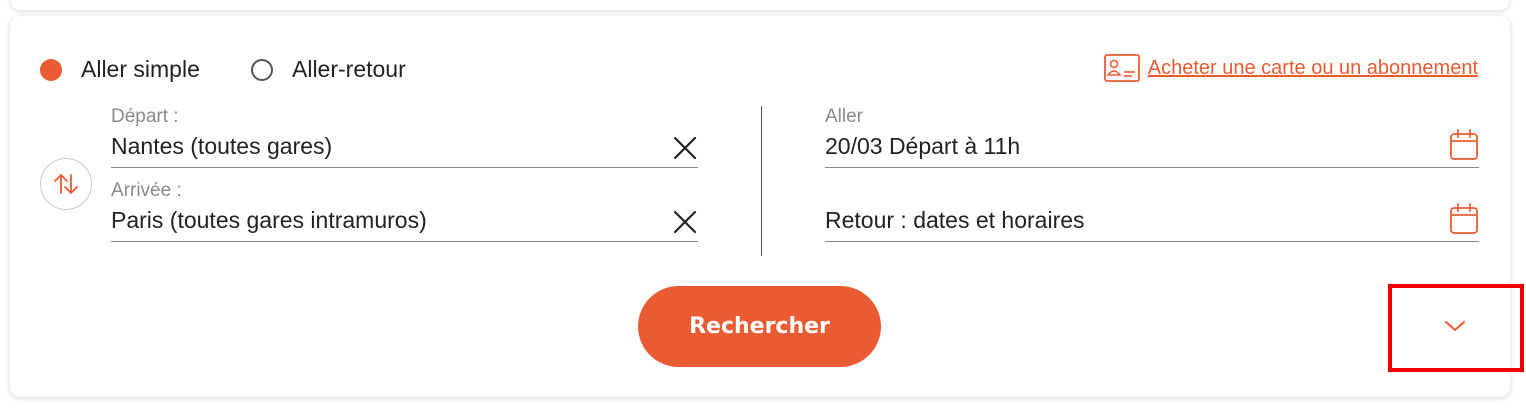 The image size is (1526, 409). What do you see at coordinates (1121, 68) in the screenshot?
I see `id-card-icon` at bounding box center [1121, 68].